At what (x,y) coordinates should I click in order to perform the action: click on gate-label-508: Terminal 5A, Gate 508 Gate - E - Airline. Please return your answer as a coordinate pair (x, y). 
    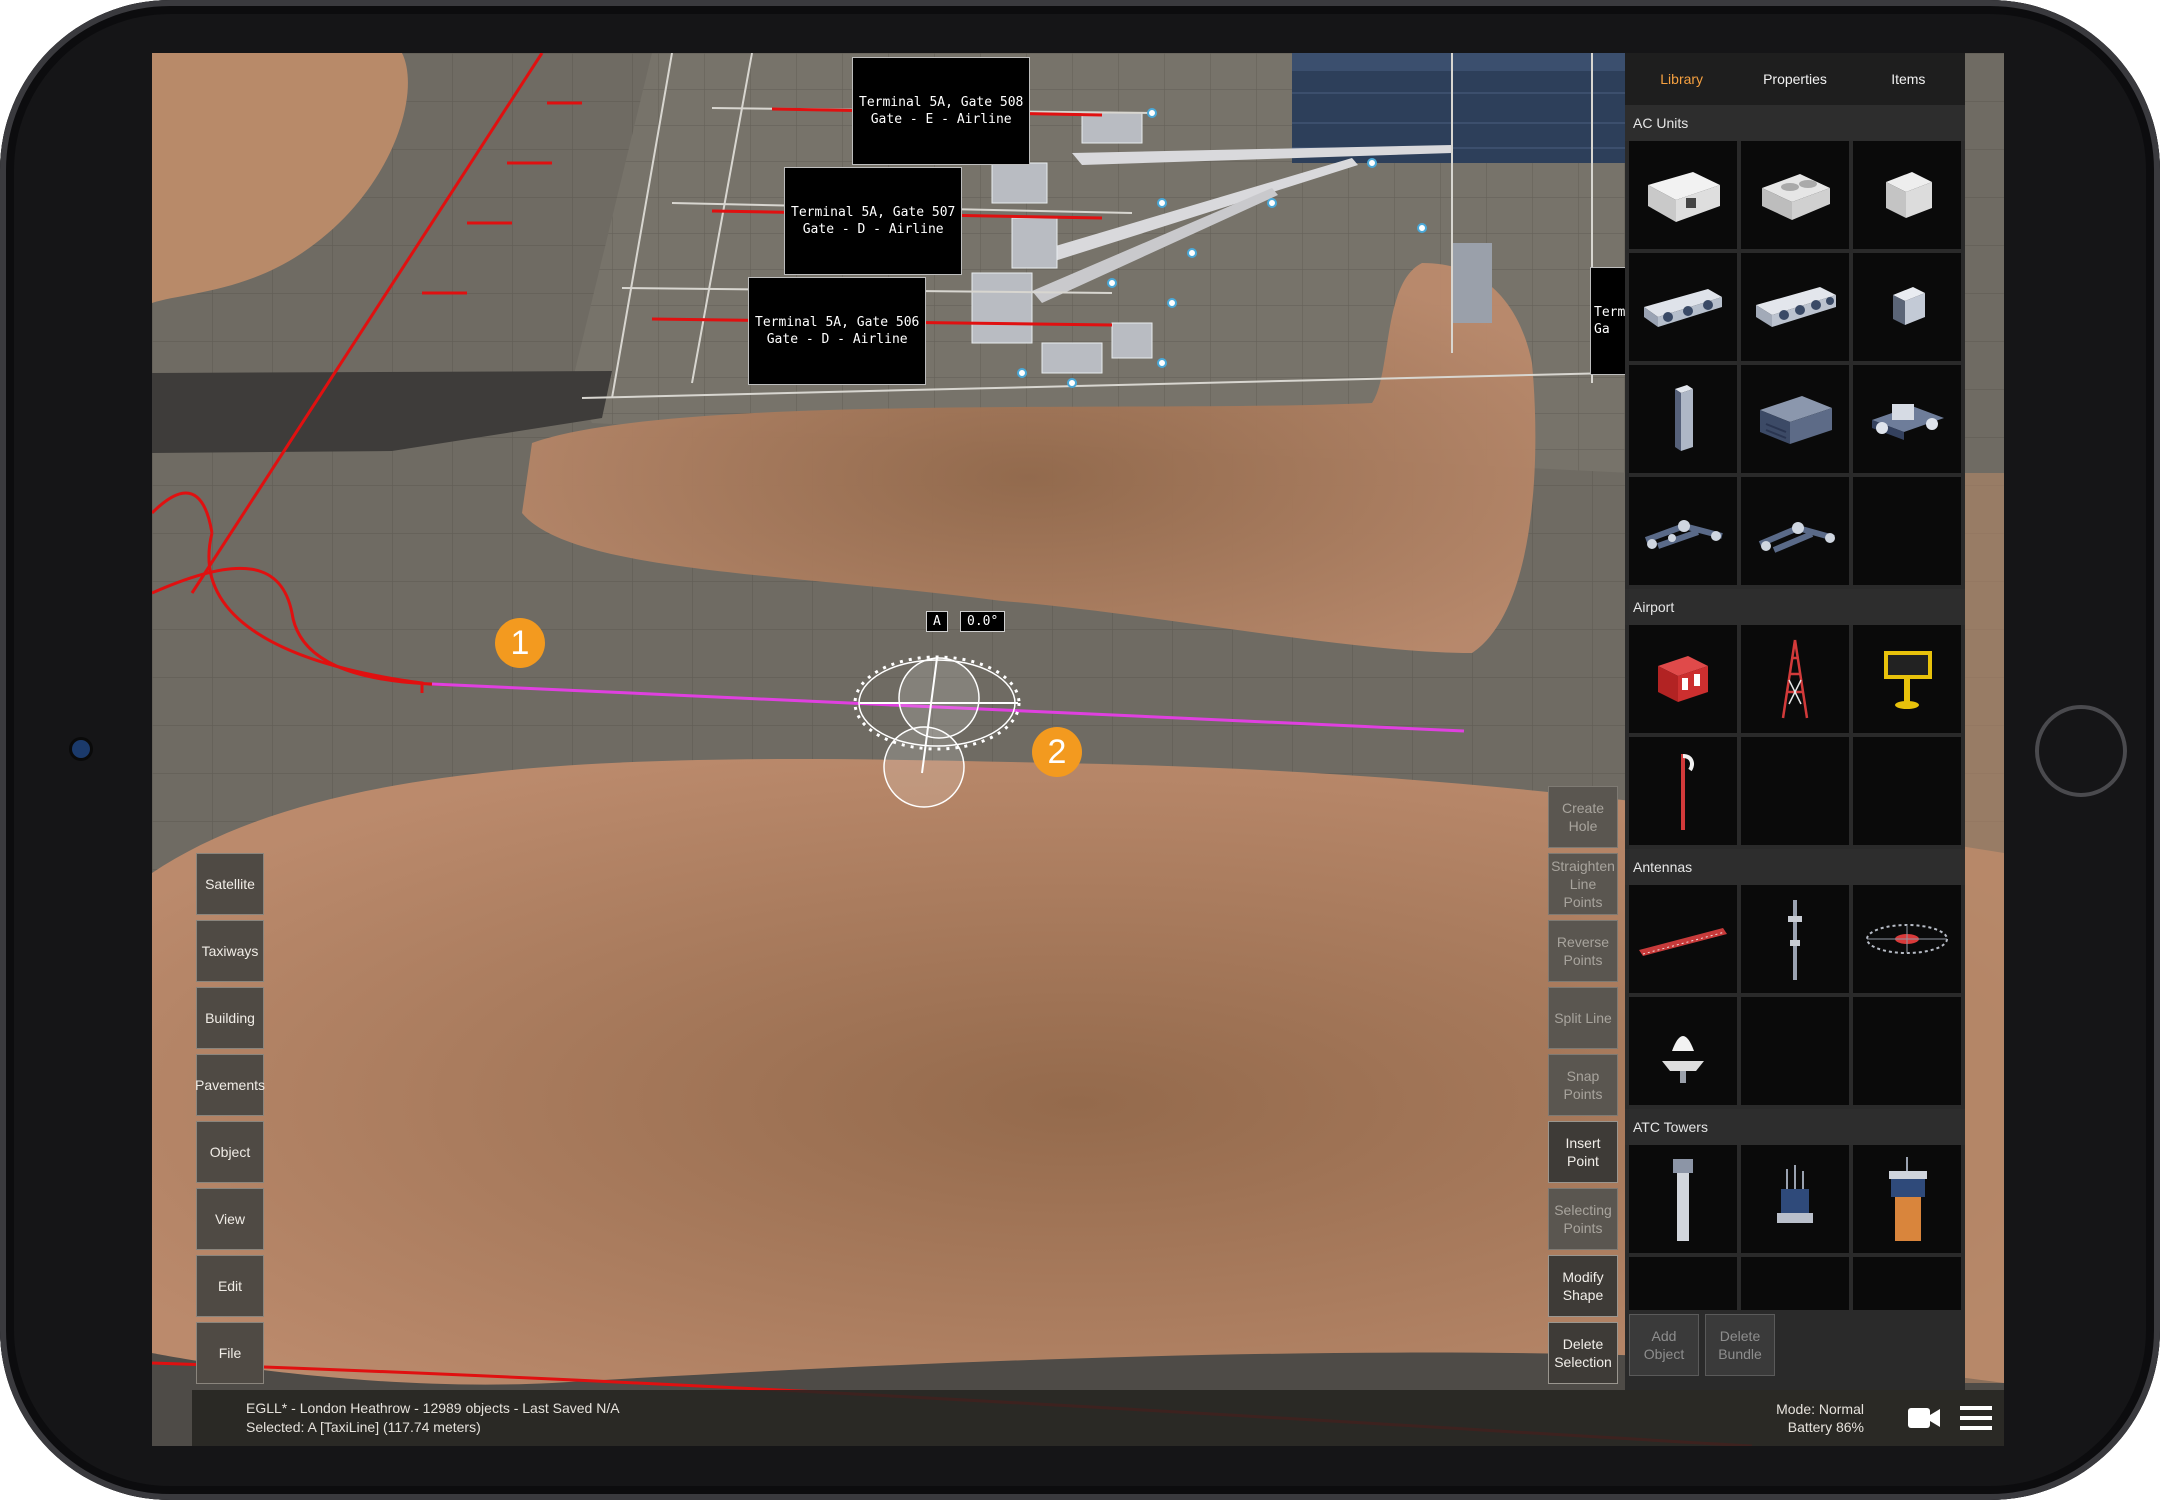
    Looking at the image, I should click on (941, 111).